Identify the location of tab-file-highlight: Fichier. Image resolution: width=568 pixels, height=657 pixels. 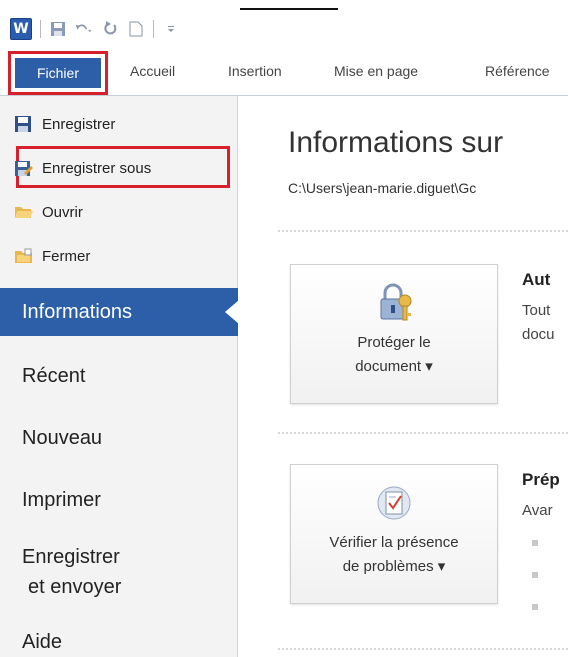
(58, 73).